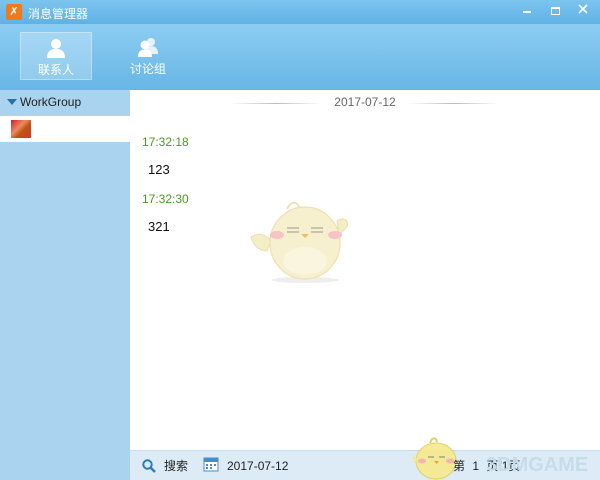  What do you see at coordinates (475, 466) in the screenshot?
I see `page-number-input: 1` at bounding box center [475, 466].